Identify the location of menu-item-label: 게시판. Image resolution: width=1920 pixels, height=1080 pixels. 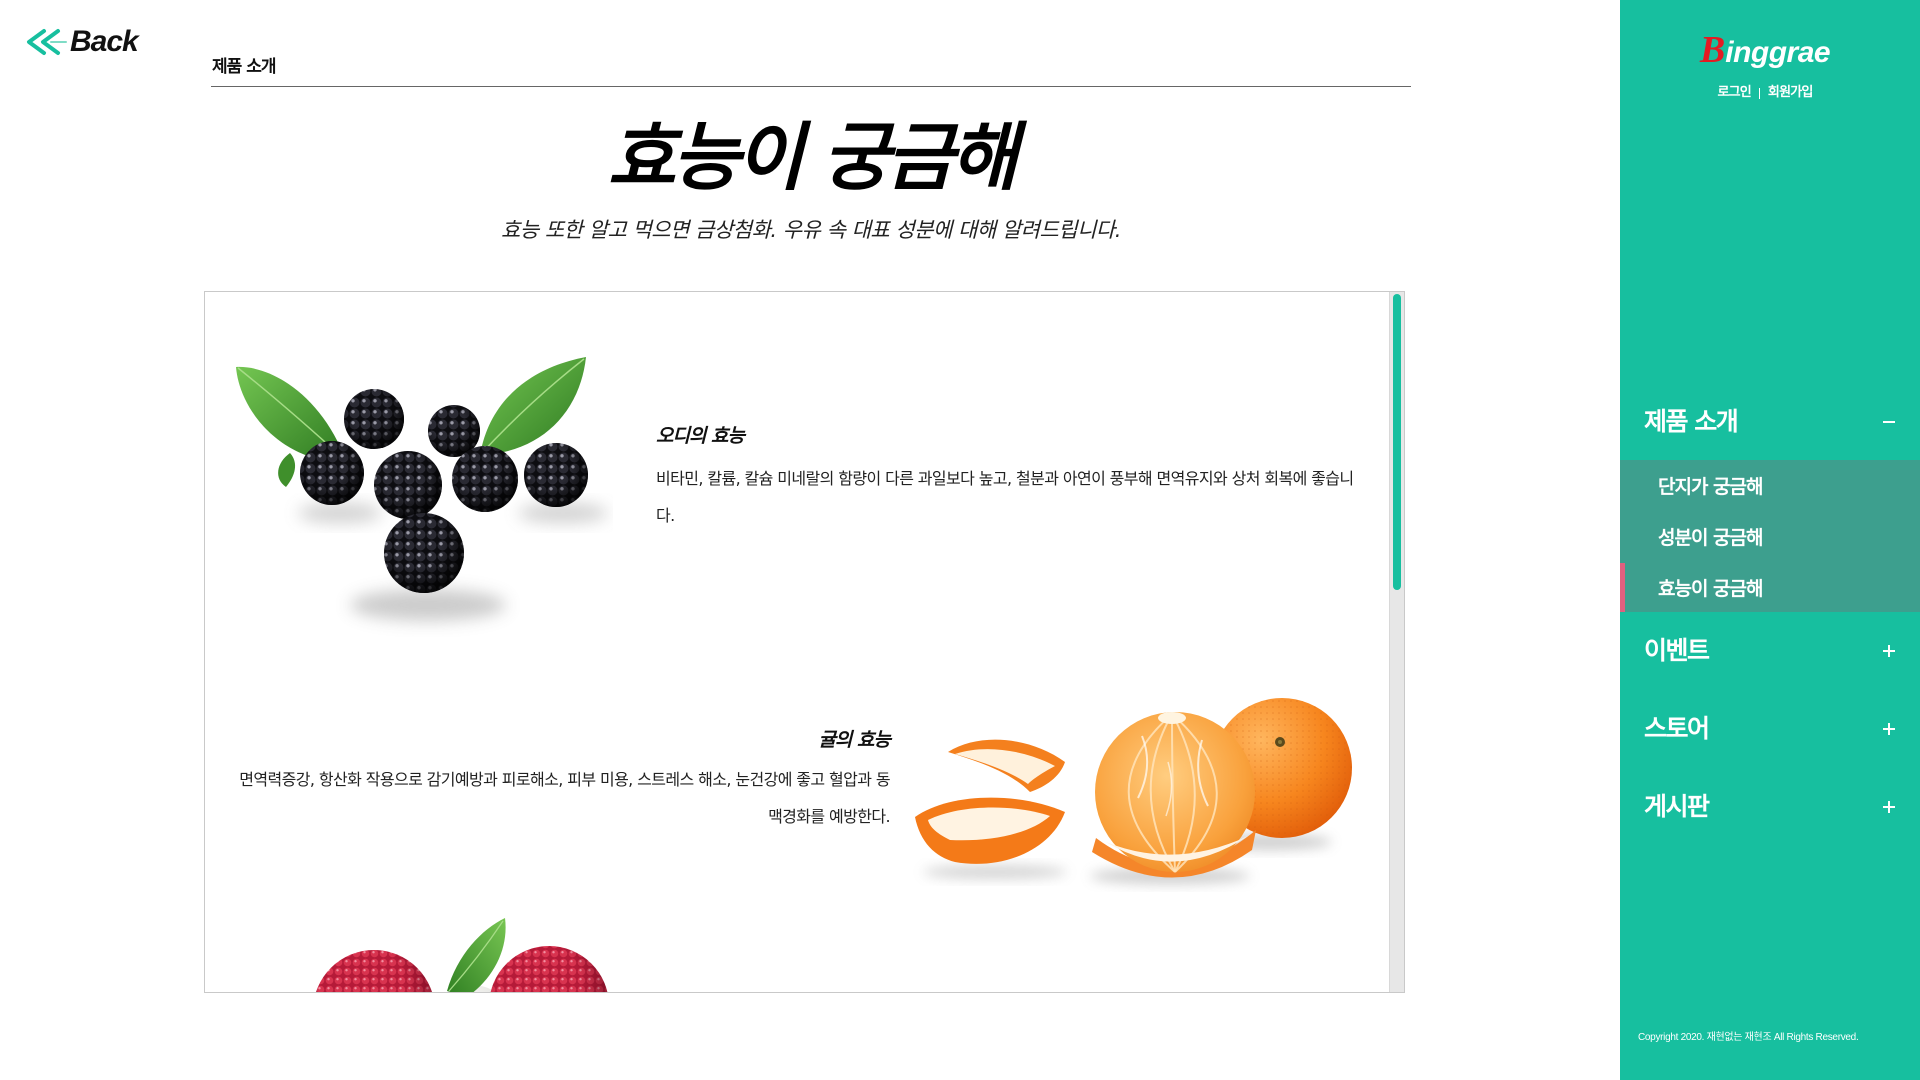
(1677, 806).